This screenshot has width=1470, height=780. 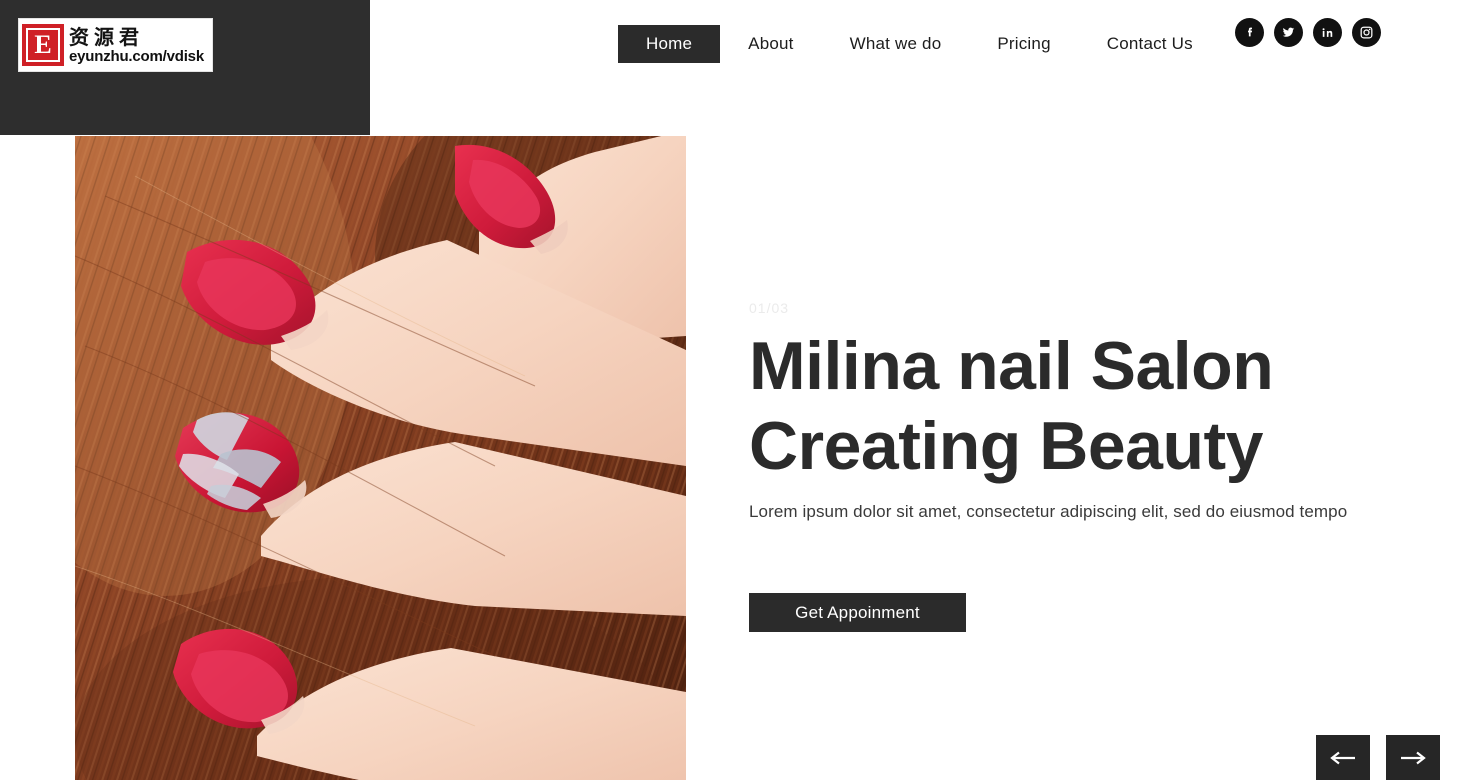 I want to click on nav-item-contact-us: Contact Us, so click(x=1150, y=44).